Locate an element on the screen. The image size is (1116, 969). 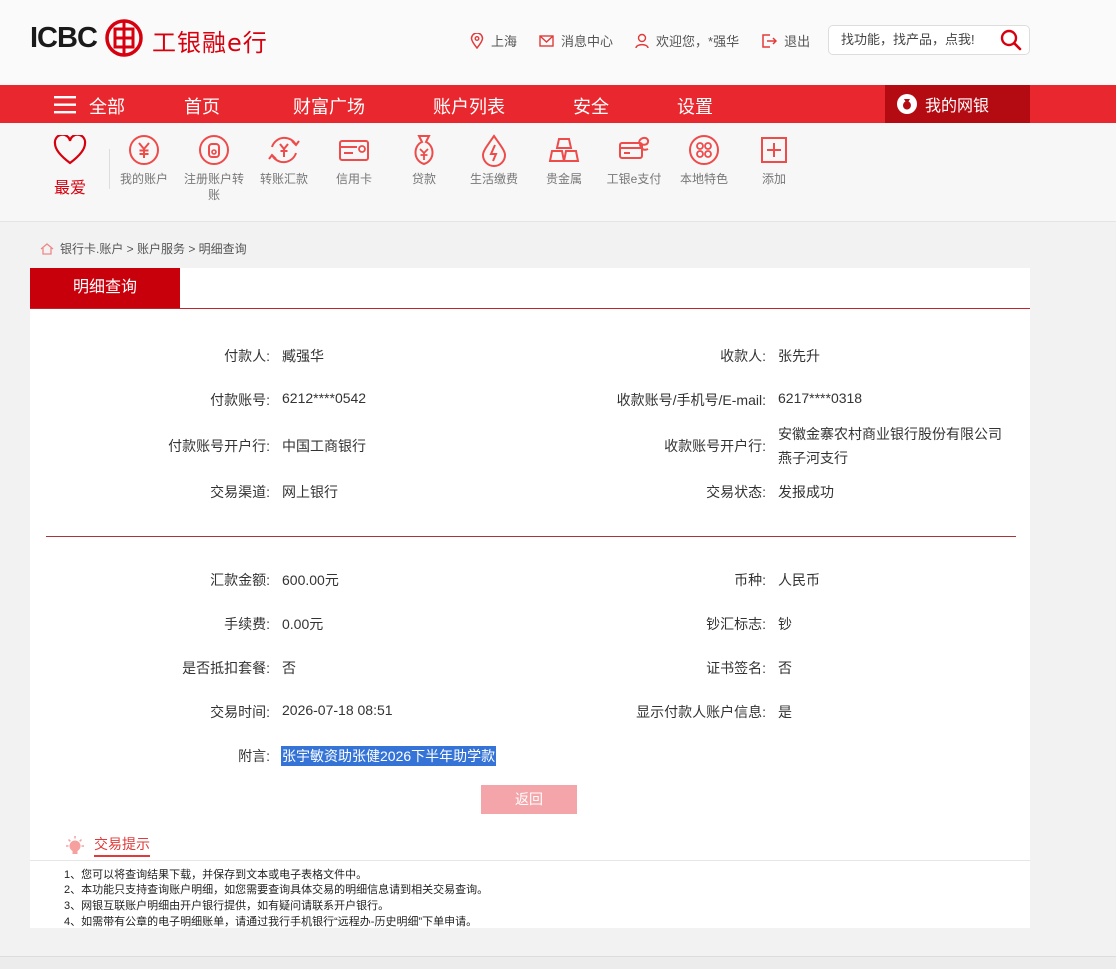
nav-security: 安全 is located at coordinates (591, 106).